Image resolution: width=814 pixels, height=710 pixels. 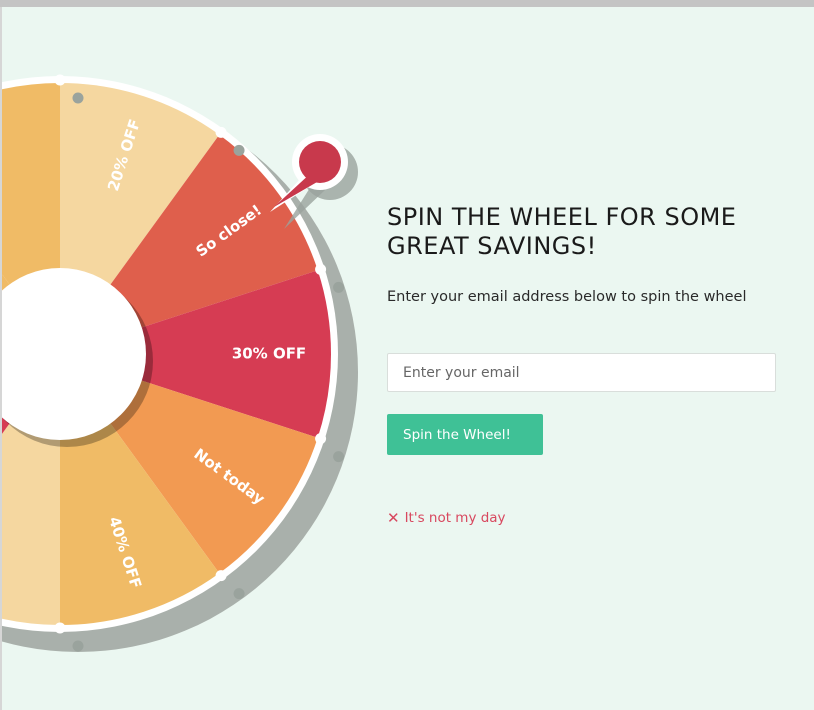 What do you see at coordinates (562, 231) in the screenshot?
I see `popup-title: SPIN THE WHEEL FOR SOME GREAT SAVINGS!` at bounding box center [562, 231].